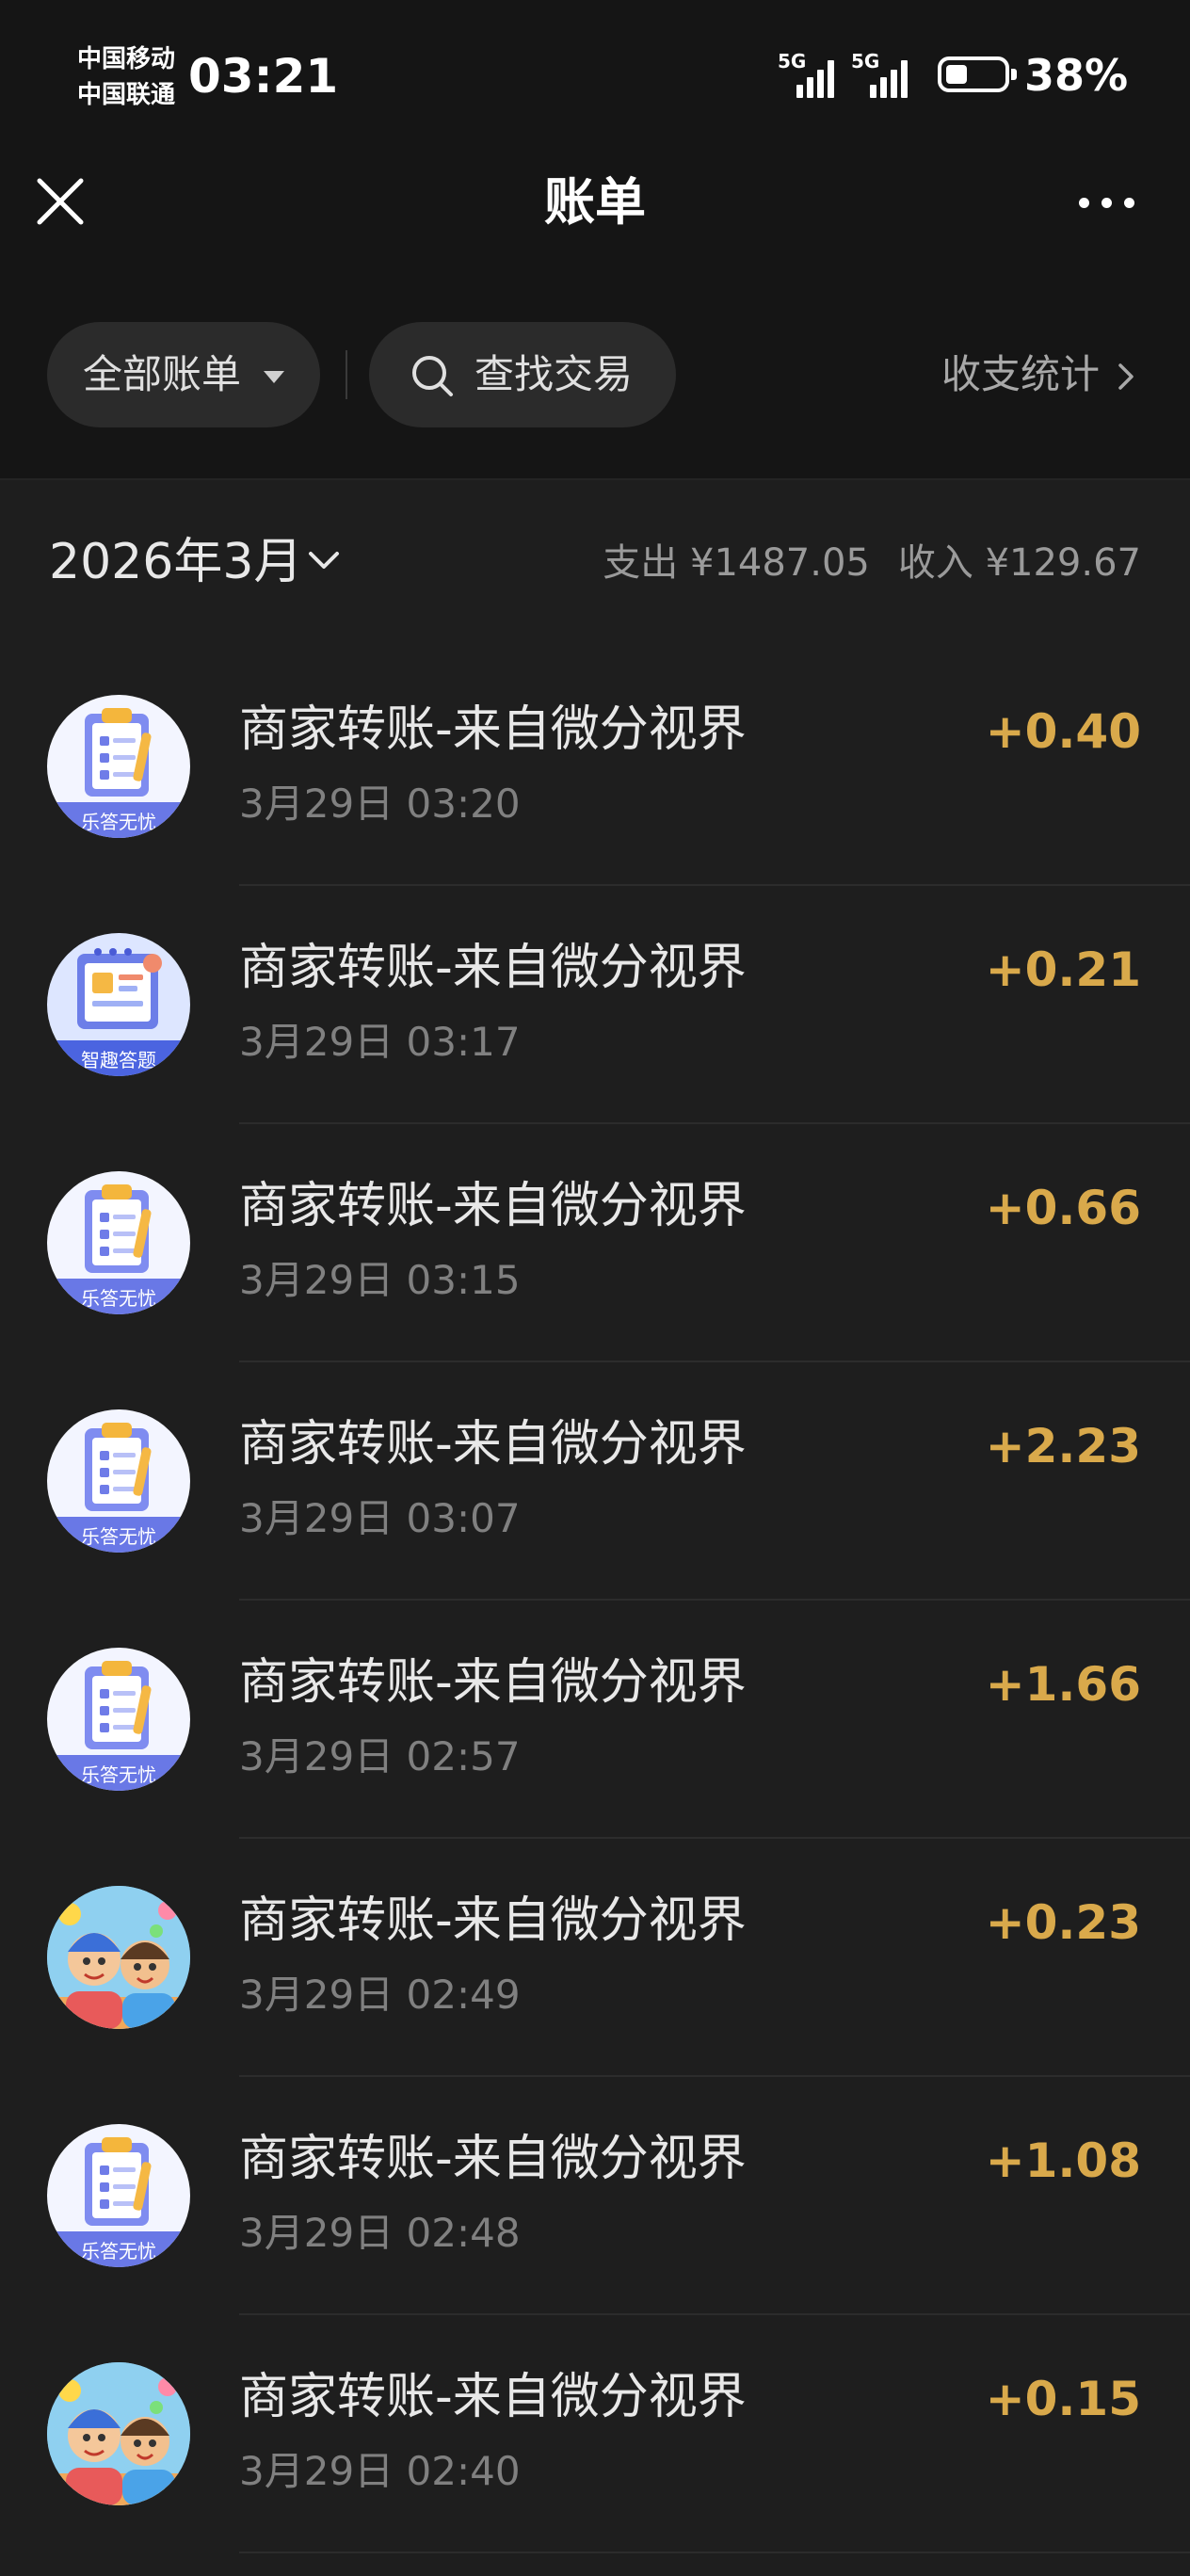  Describe the element at coordinates (432, 376) in the screenshot. I see `search-icon` at that location.